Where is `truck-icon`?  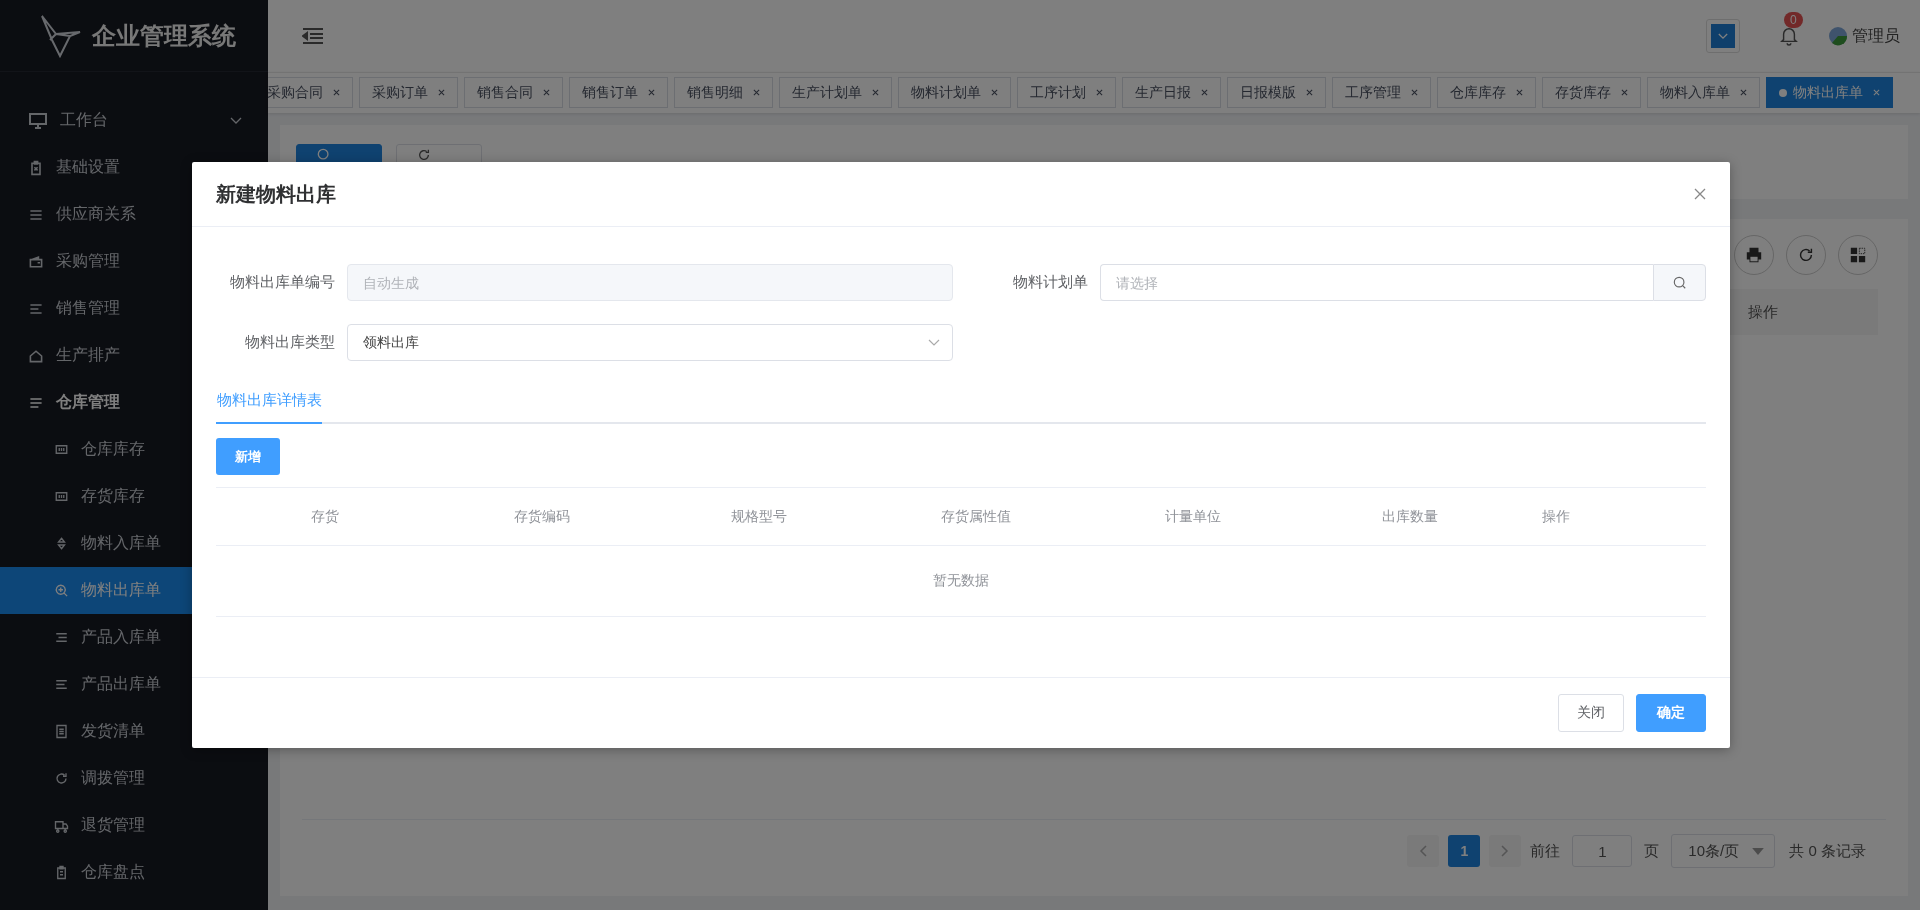 truck-icon is located at coordinates (61, 825).